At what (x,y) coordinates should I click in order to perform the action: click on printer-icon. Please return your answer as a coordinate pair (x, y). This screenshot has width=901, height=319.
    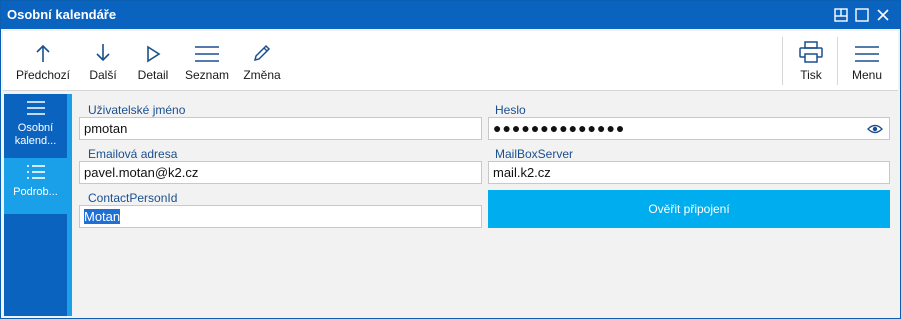
    Looking at the image, I should click on (811, 52).